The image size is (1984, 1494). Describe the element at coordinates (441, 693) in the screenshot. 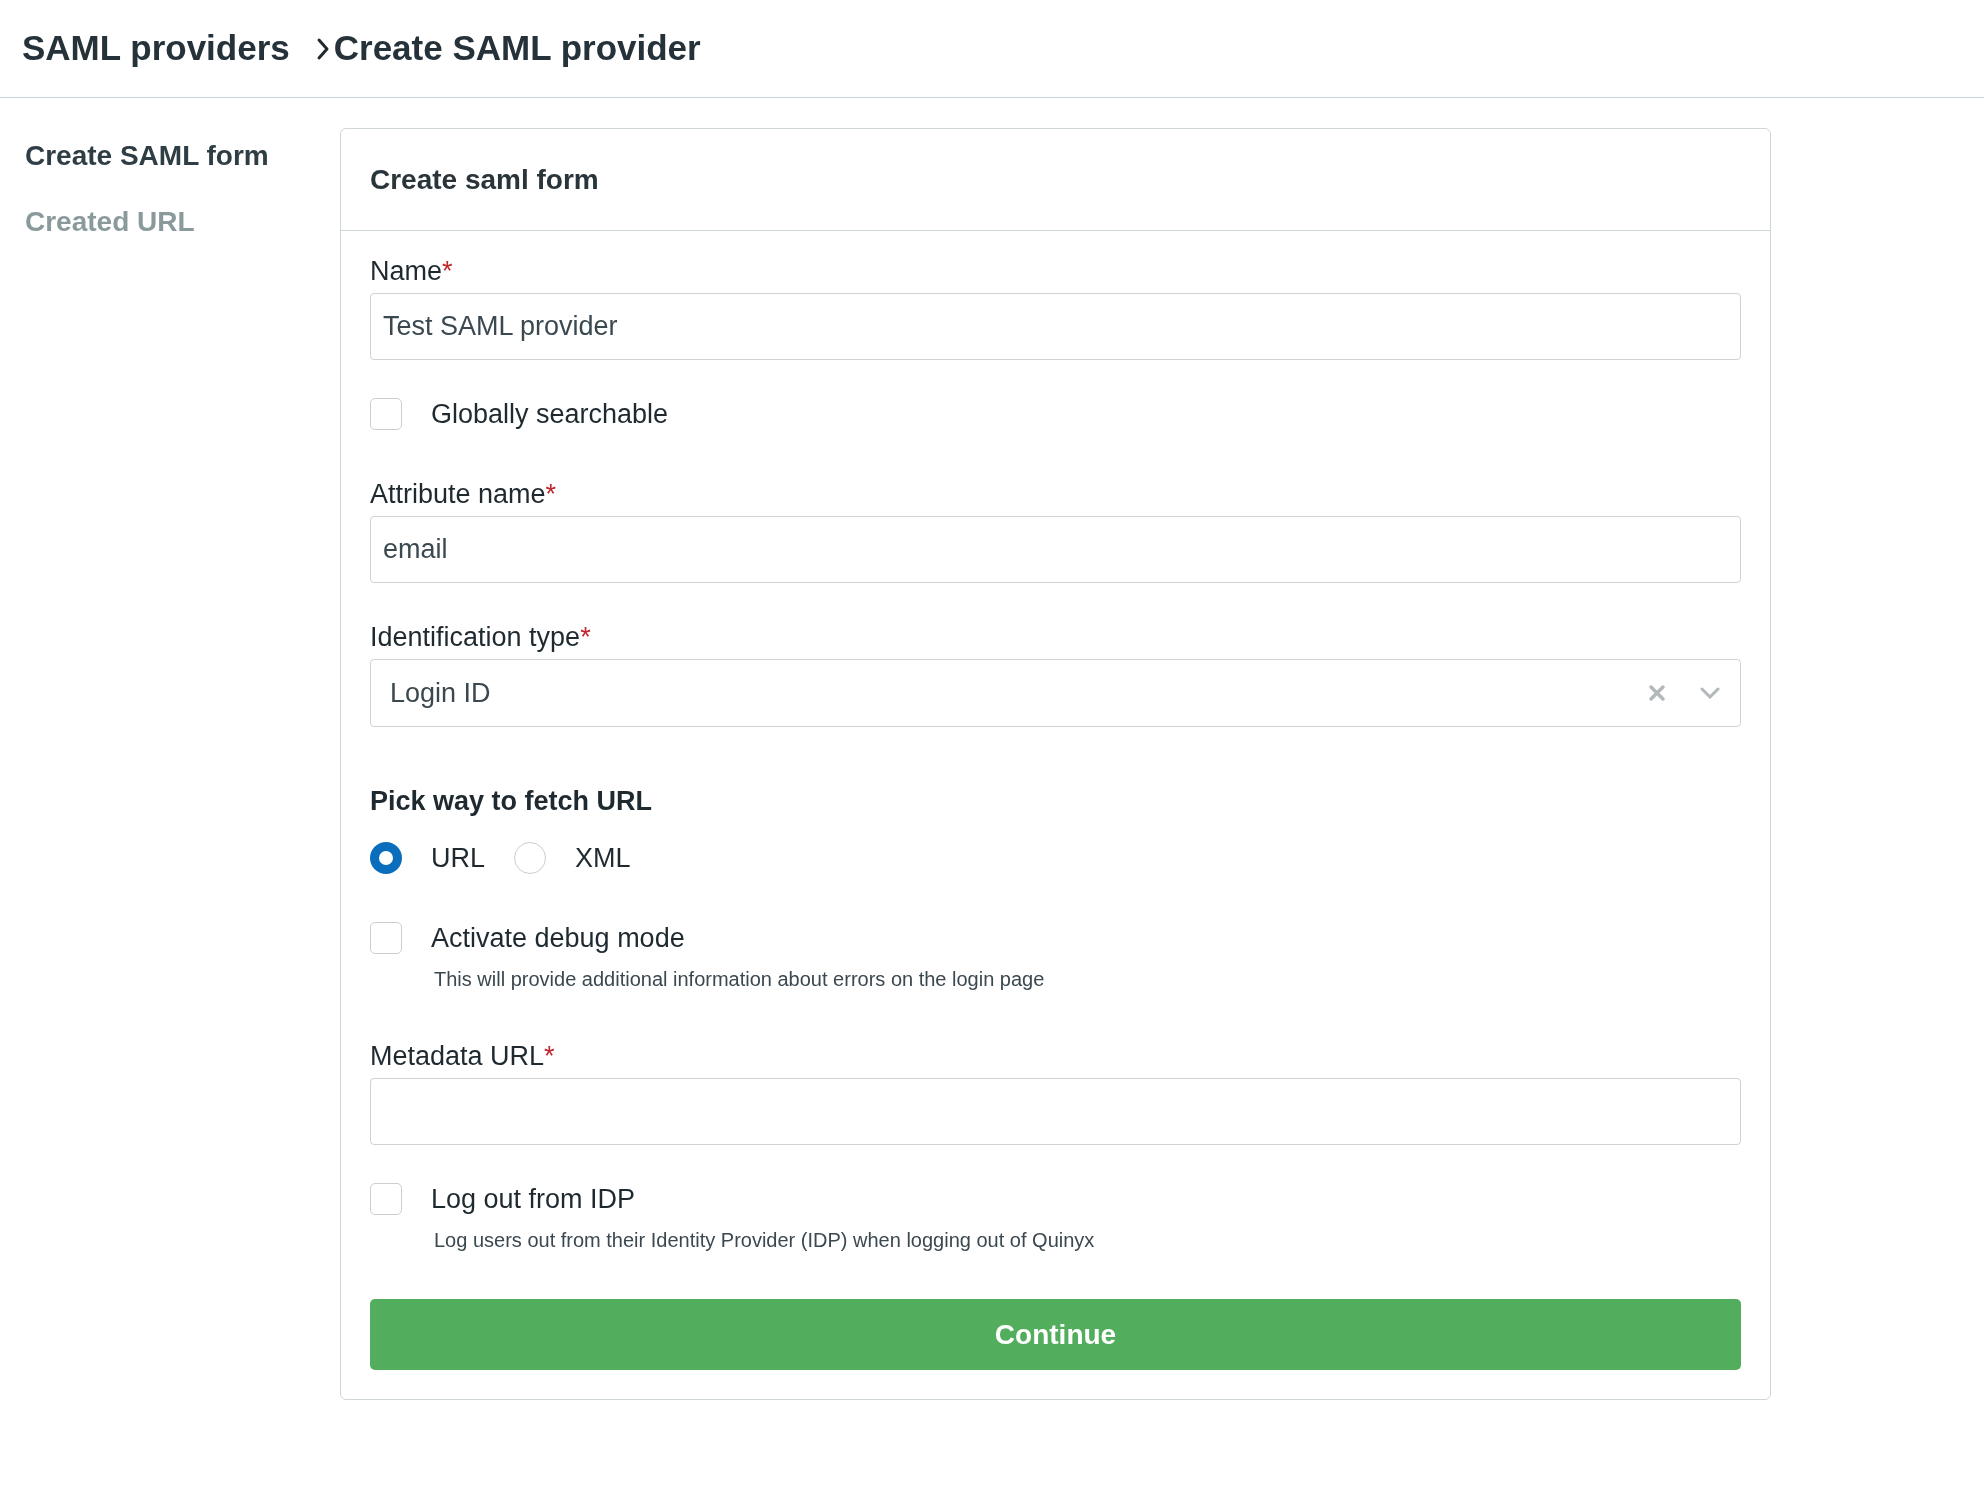

I see `select-value: Login ID` at that location.